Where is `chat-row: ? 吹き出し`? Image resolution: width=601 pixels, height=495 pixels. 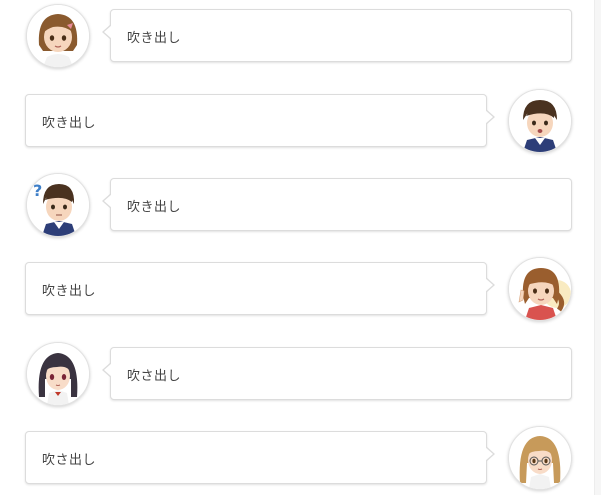 chat-row: ? 吹き出し is located at coordinates (297, 208).